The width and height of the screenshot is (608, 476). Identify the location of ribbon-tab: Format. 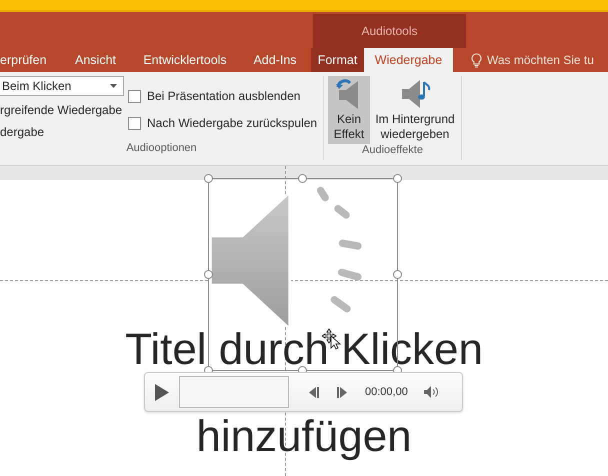
(337, 60).